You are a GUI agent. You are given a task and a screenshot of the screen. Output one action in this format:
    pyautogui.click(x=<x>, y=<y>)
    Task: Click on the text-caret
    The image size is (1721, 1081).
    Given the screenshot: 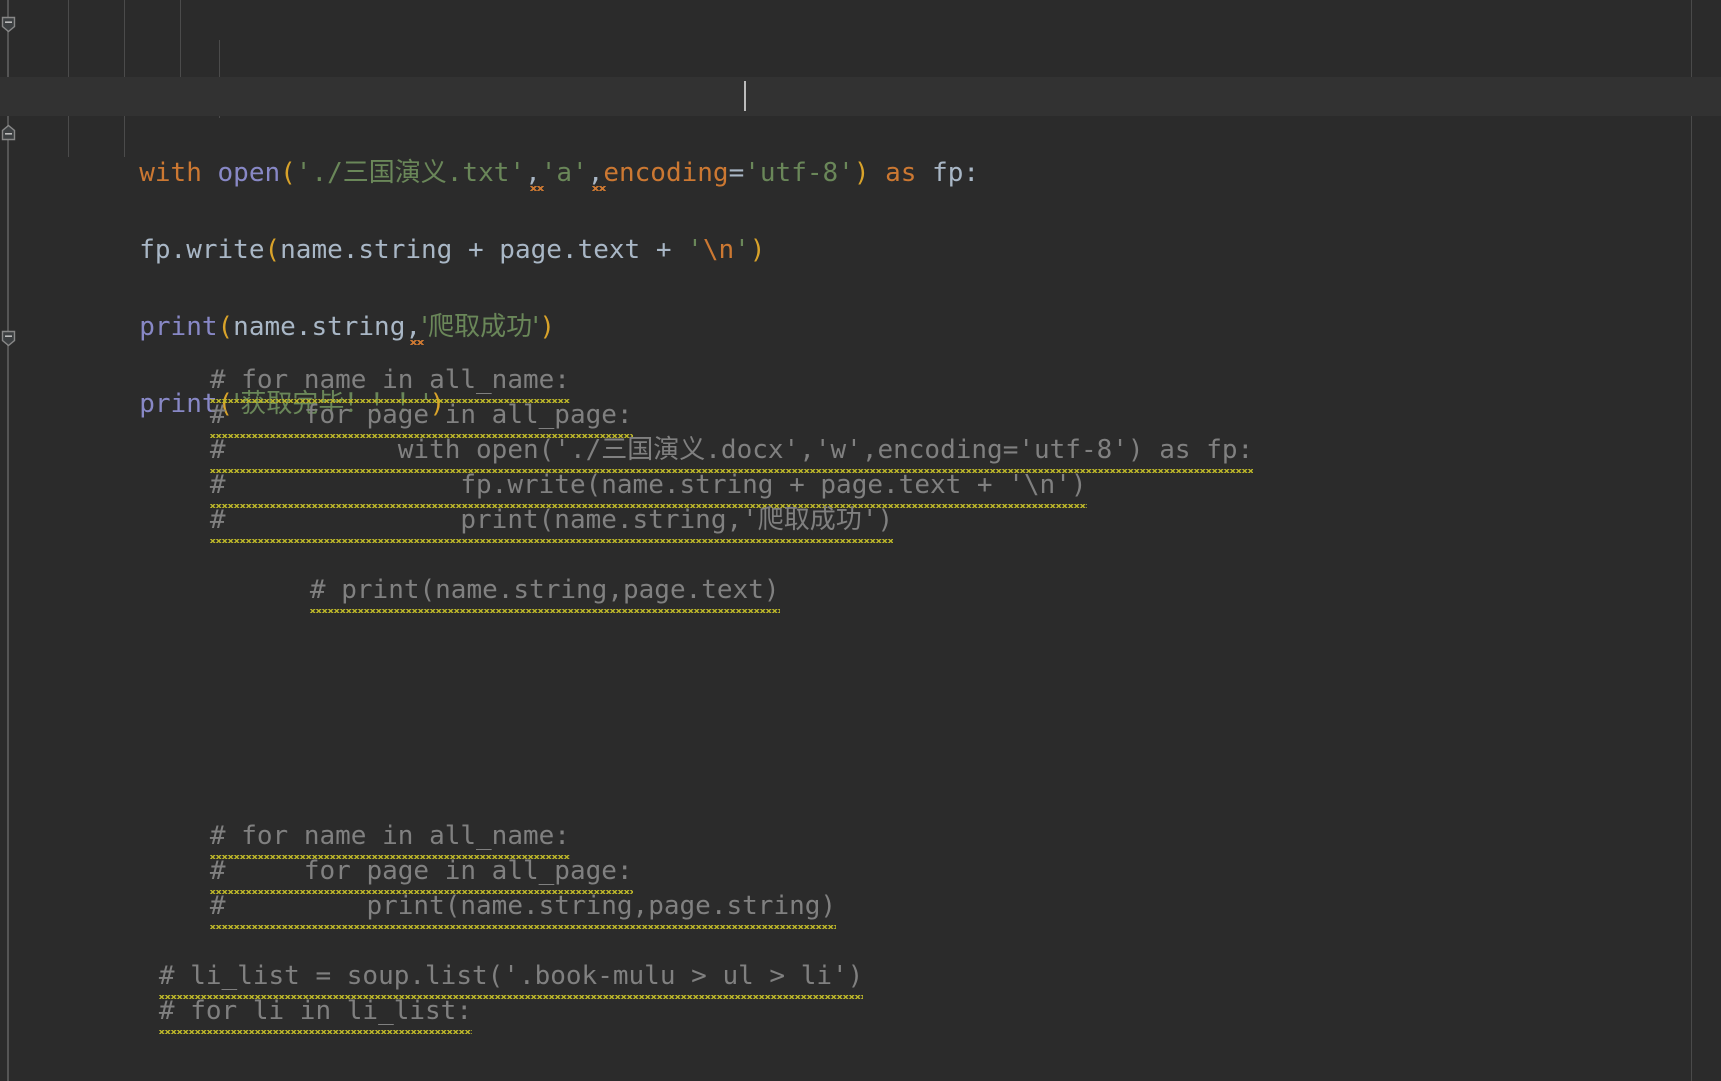 What is the action you would take?
    pyautogui.click(x=745, y=96)
    